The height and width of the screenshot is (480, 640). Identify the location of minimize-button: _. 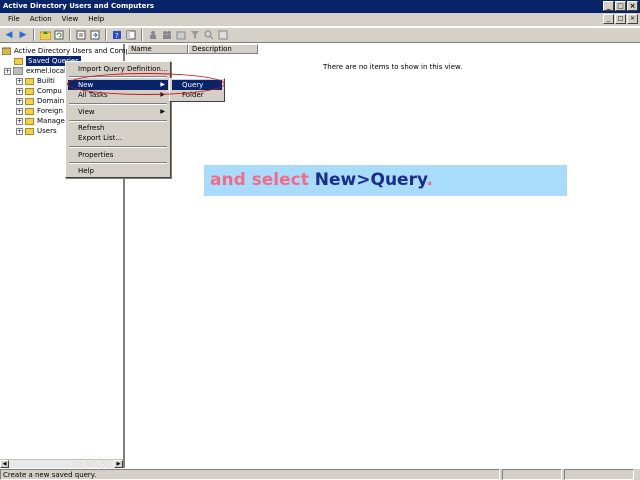
(608, 6).